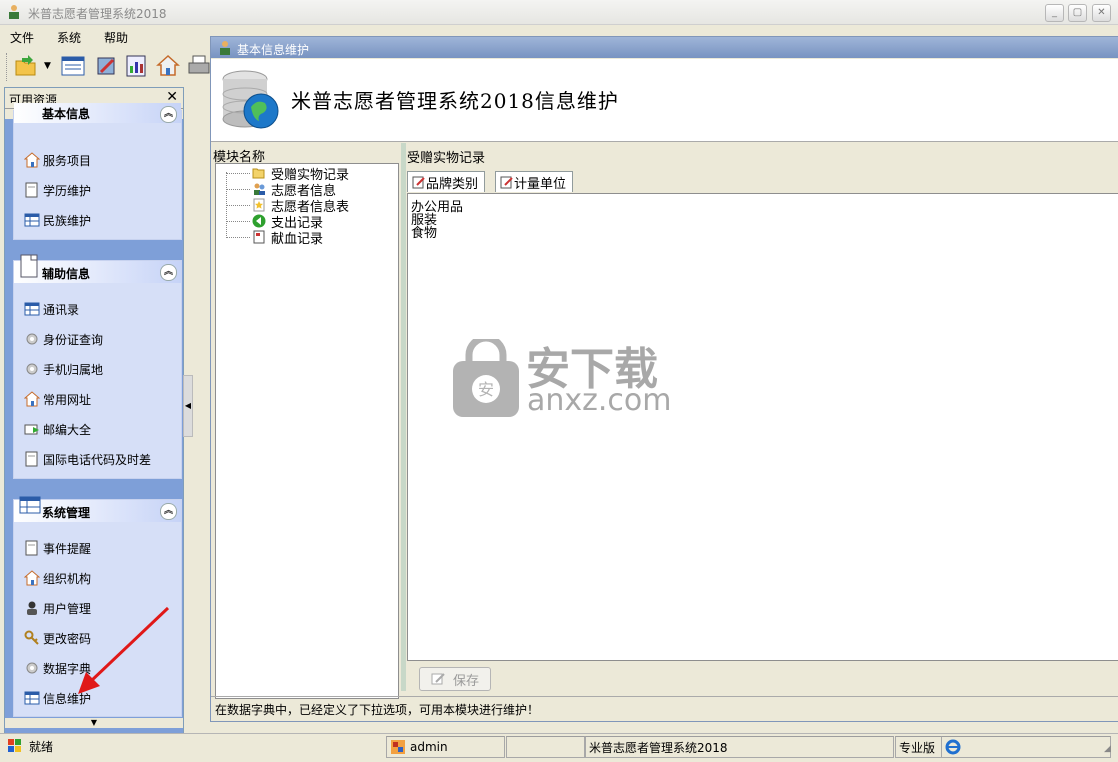 Image resolution: width=1118 pixels, height=762 pixels. Describe the element at coordinates (97, 113) in the screenshot. I see `group-header-basic-info: 基本信息 ︽` at that location.